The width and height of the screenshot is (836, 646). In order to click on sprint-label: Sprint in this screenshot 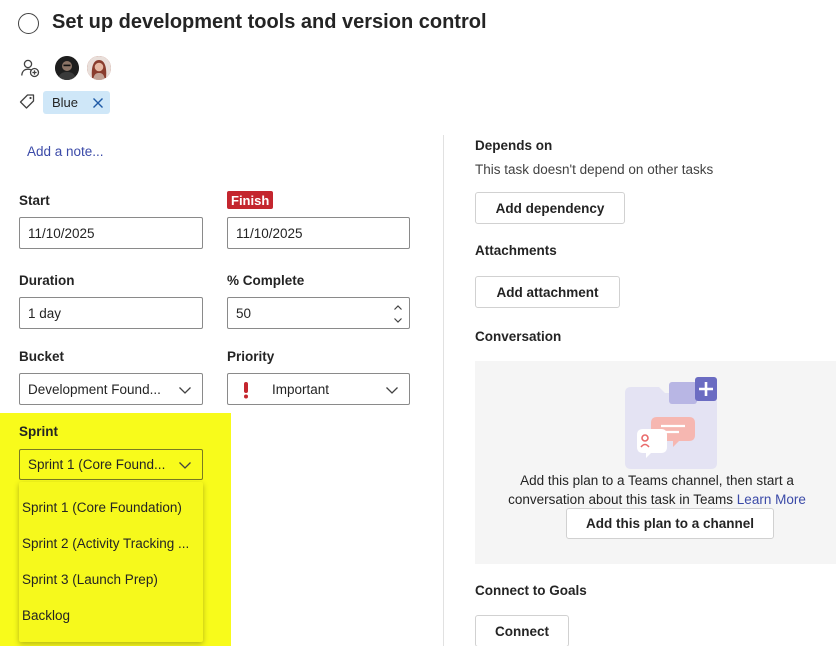, I will do `click(38, 431)`.